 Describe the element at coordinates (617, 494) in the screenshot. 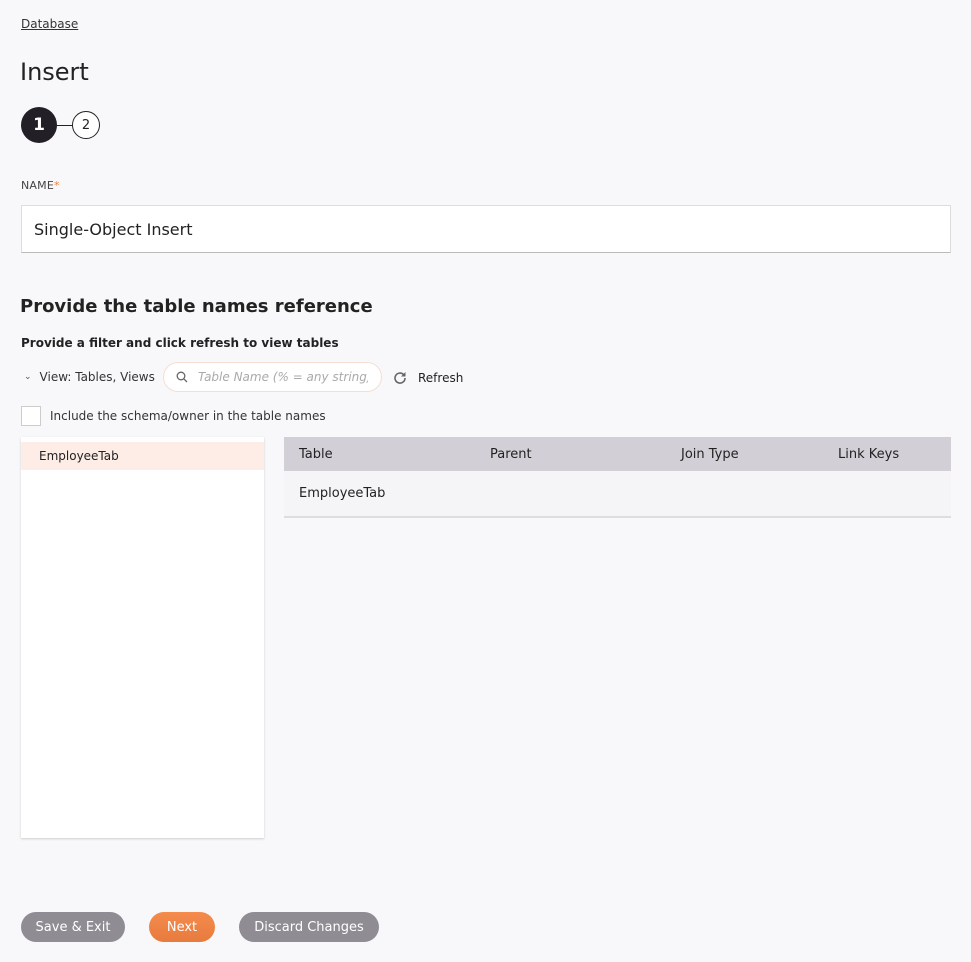

I see `table-row: EmployeeTab` at that location.